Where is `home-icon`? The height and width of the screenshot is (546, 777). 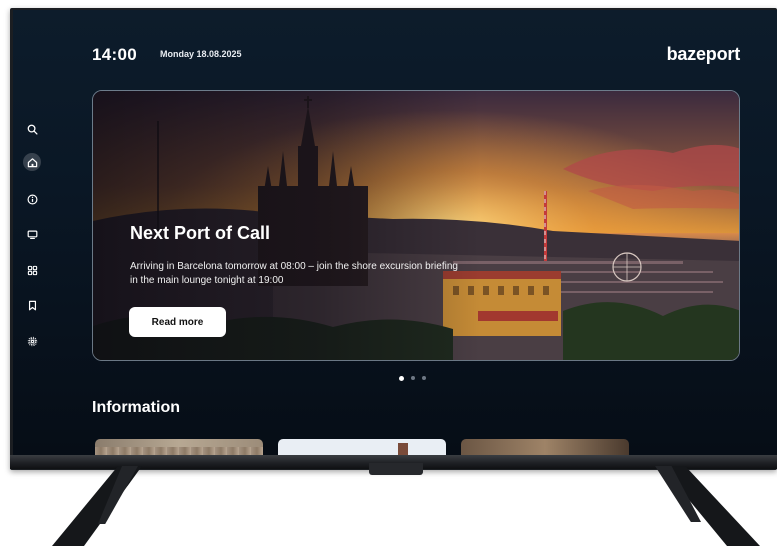 home-icon is located at coordinates (32, 162).